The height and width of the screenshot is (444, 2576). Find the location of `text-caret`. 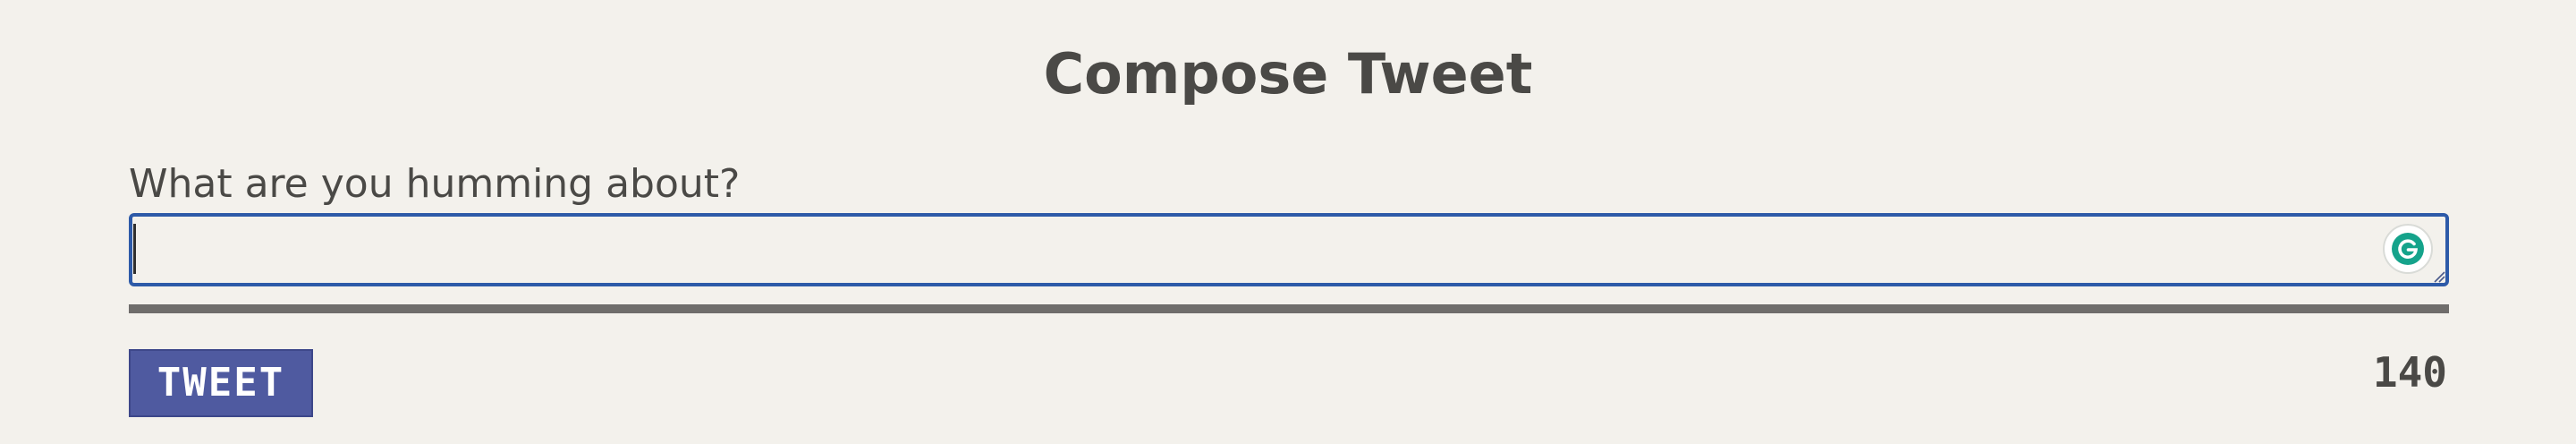

text-caret is located at coordinates (134, 249).